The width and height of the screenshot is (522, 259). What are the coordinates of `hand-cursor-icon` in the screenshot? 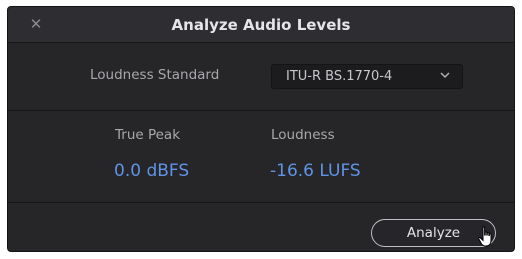 It's located at (485, 236).